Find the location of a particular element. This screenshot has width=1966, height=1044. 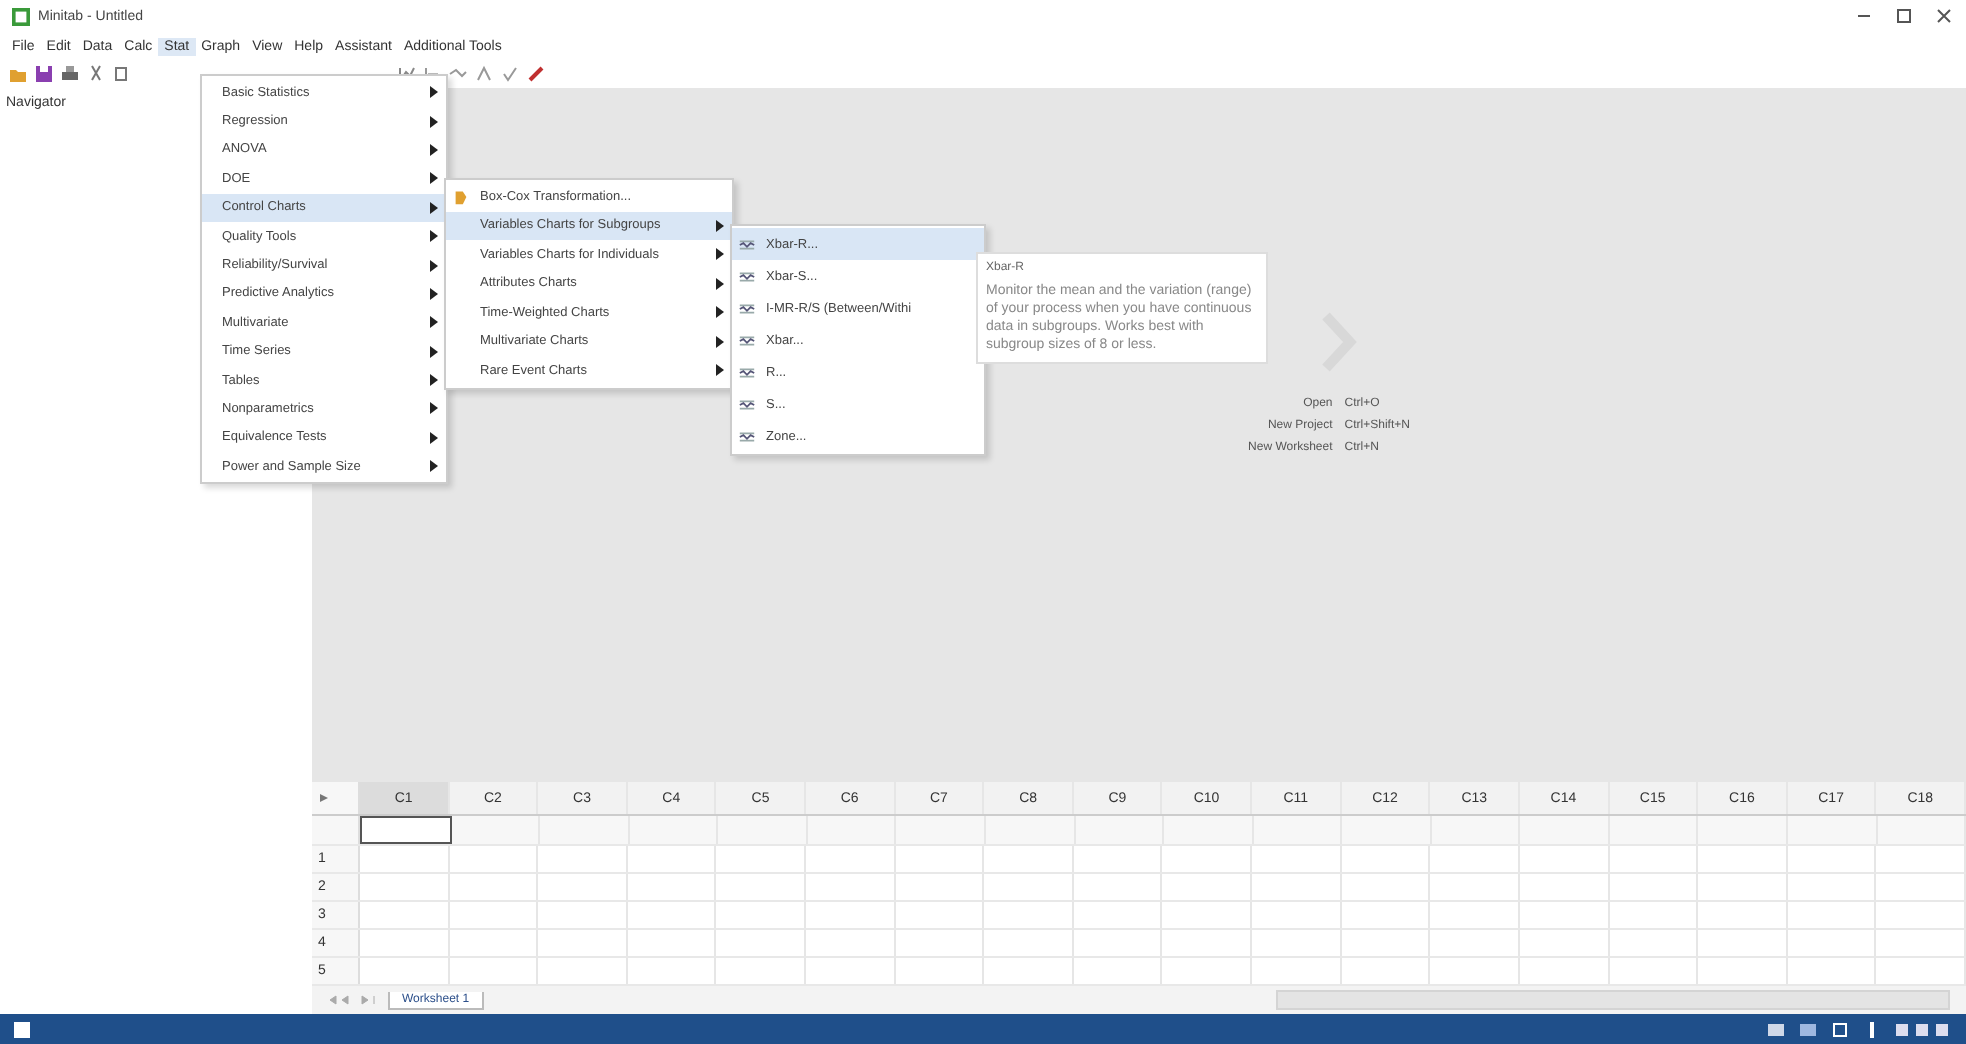

windows-start-icon is located at coordinates (22, 1029).